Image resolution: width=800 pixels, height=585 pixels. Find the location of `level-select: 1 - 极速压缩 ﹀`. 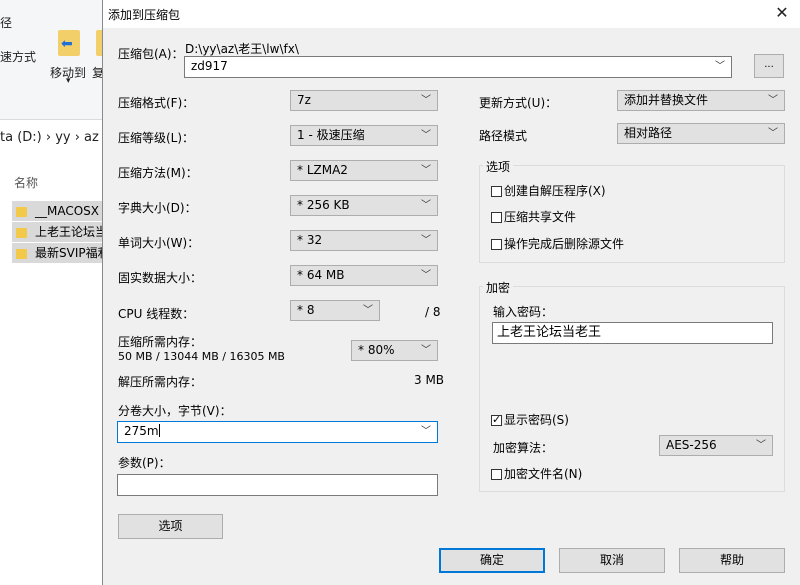

level-select: 1 - 极速压缩 ﹀ is located at coordinates (364, 135).